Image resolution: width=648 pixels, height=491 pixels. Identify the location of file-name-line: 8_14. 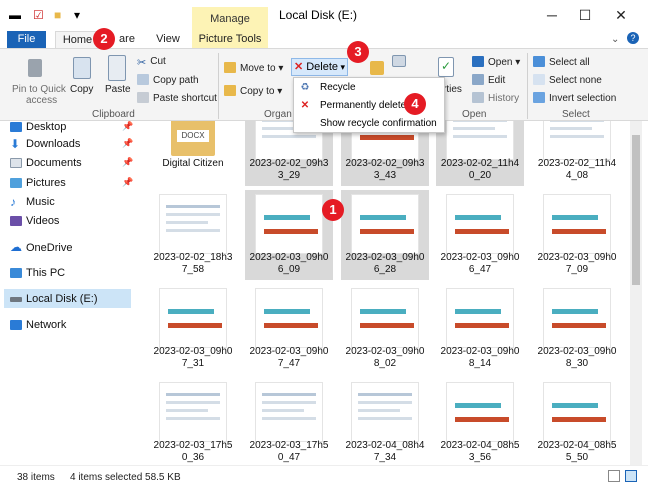
(480, 363).